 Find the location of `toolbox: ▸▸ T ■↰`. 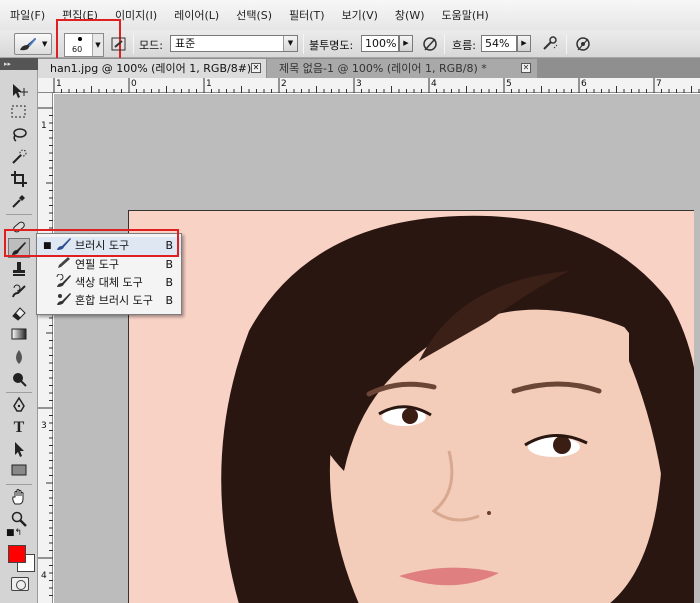

toolbox: ▸▸ T ■↰ is located at coordinates (19, 330).